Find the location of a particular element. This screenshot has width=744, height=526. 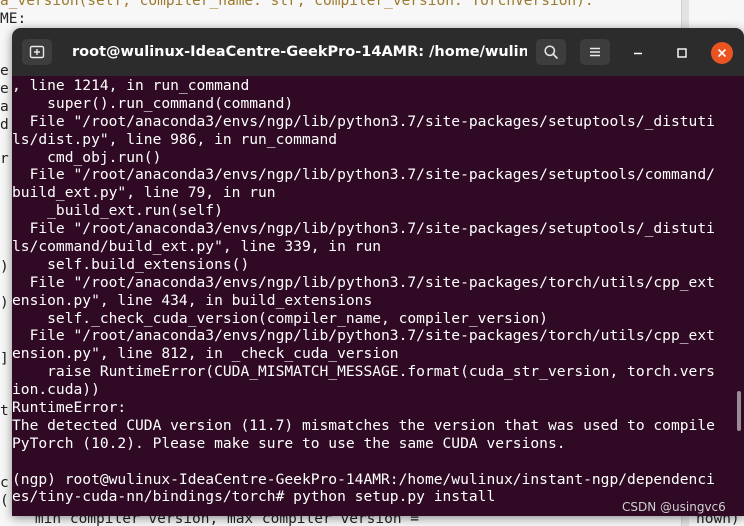

terminal-line: cmd_obj.run() is located at coordinates (87, 157).